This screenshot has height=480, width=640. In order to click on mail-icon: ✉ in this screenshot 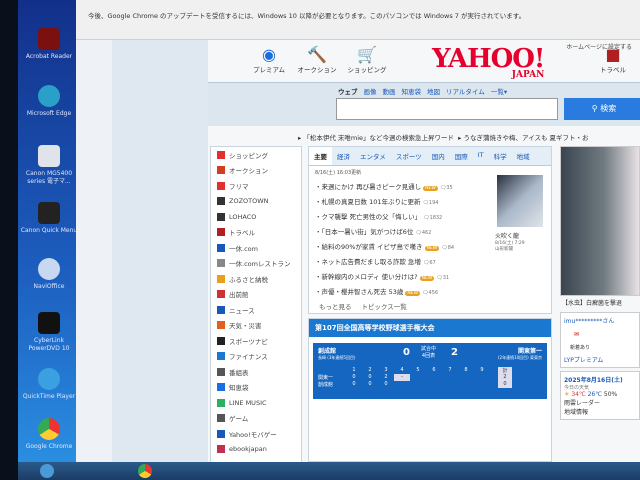, I will do `click(600, 334)`.